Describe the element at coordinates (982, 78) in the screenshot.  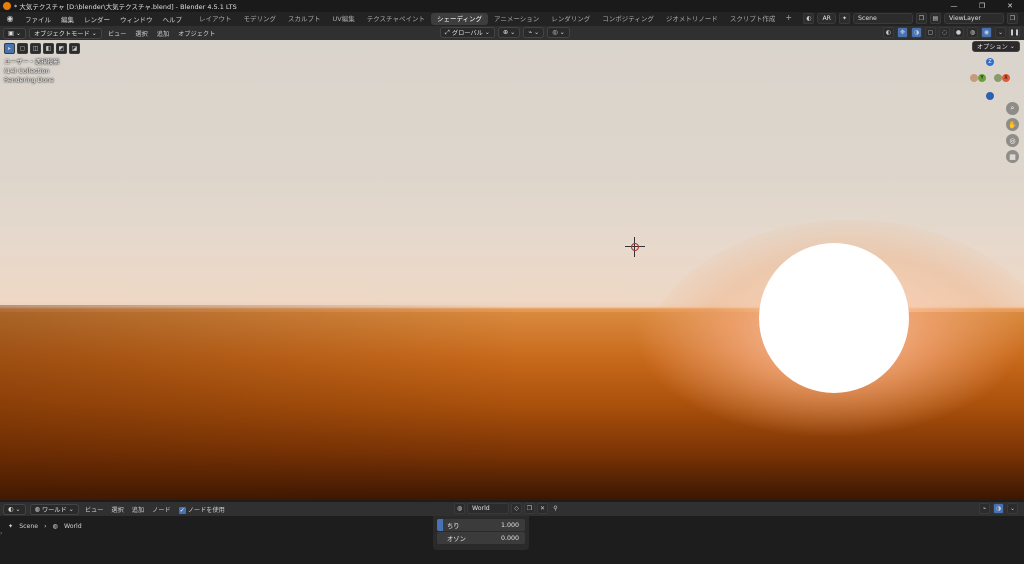
I see `y-axis-handle: Y` at that location.